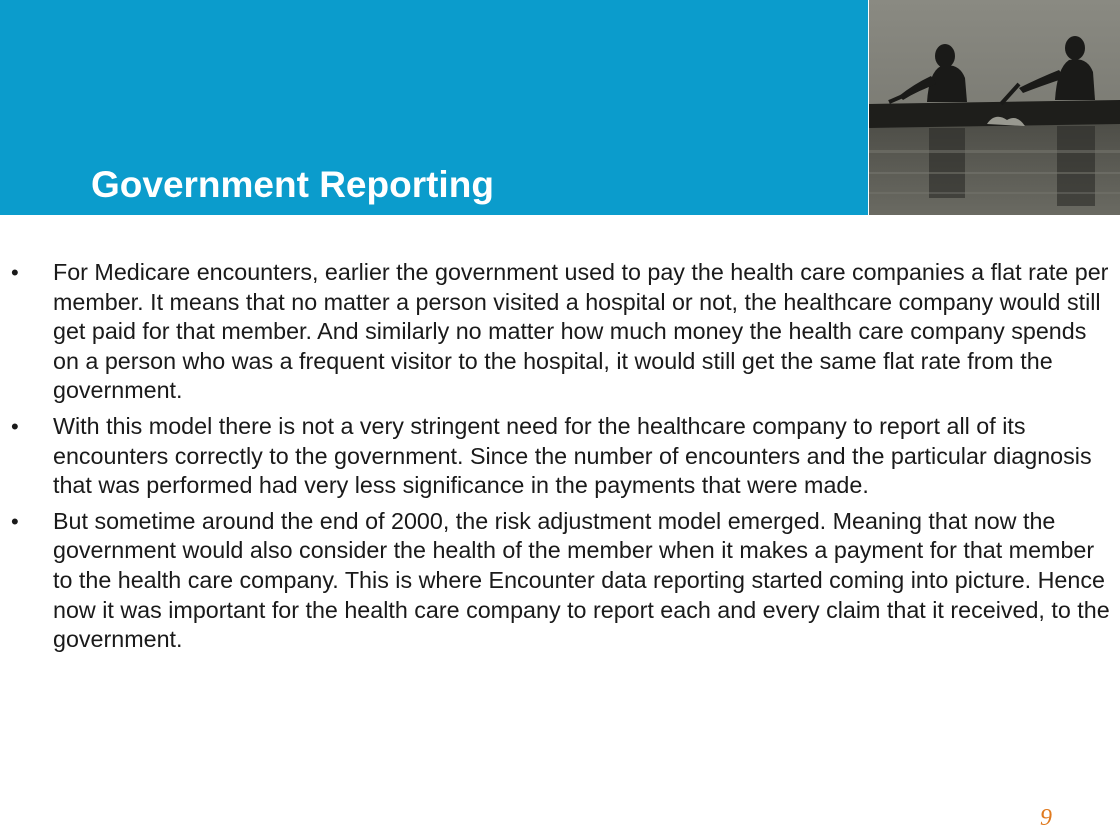 This screenshot has width=1120, height=840. Describe the element at coordinates (1046, 818) in the screenshot. I see `page-number: 9` at that location.